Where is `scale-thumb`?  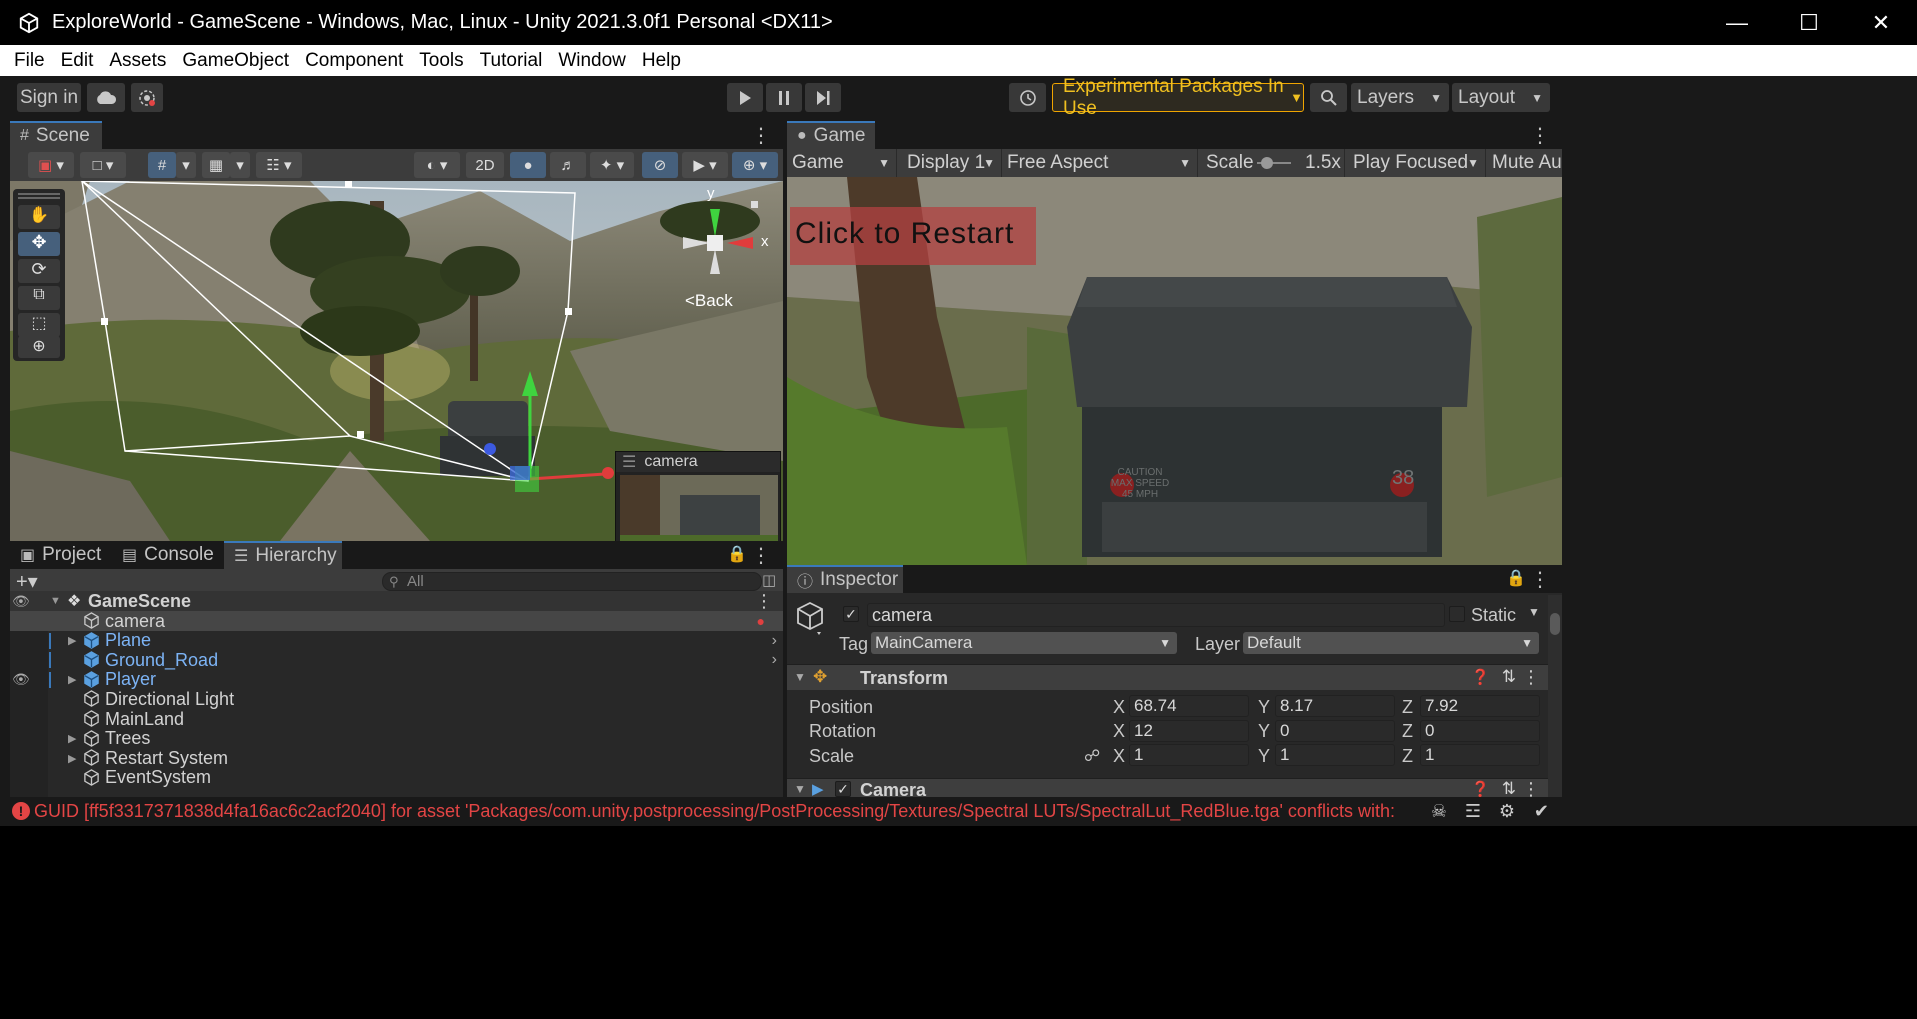 scale-thumb is located at coordinates (1267, 163).